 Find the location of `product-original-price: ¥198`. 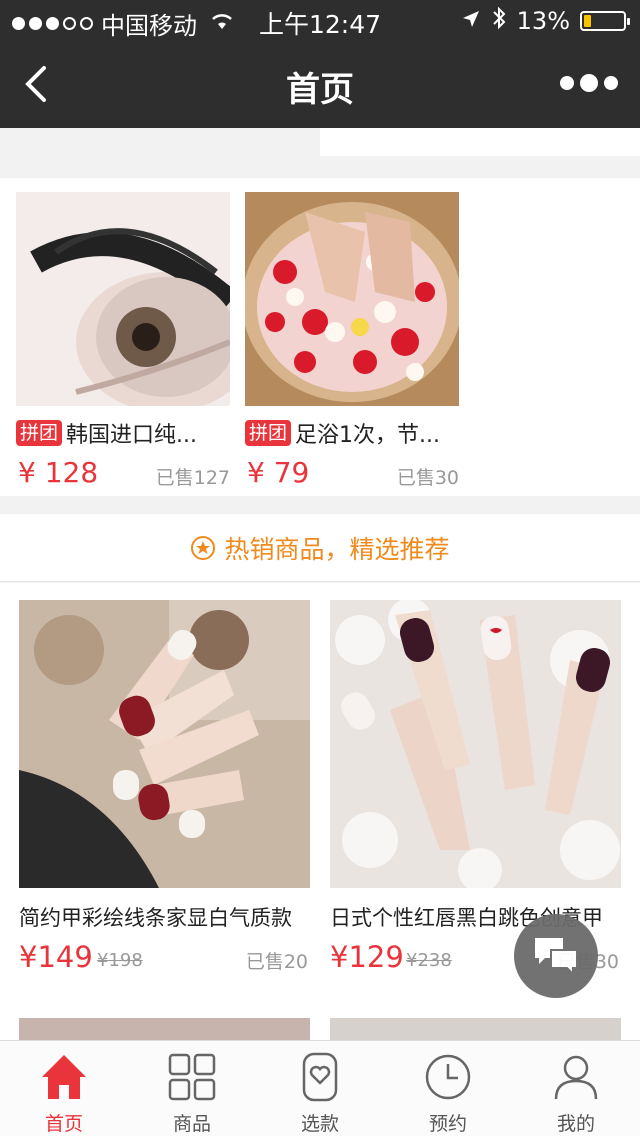

product-original-price: ¥198 is located at coordinates (120, 960).